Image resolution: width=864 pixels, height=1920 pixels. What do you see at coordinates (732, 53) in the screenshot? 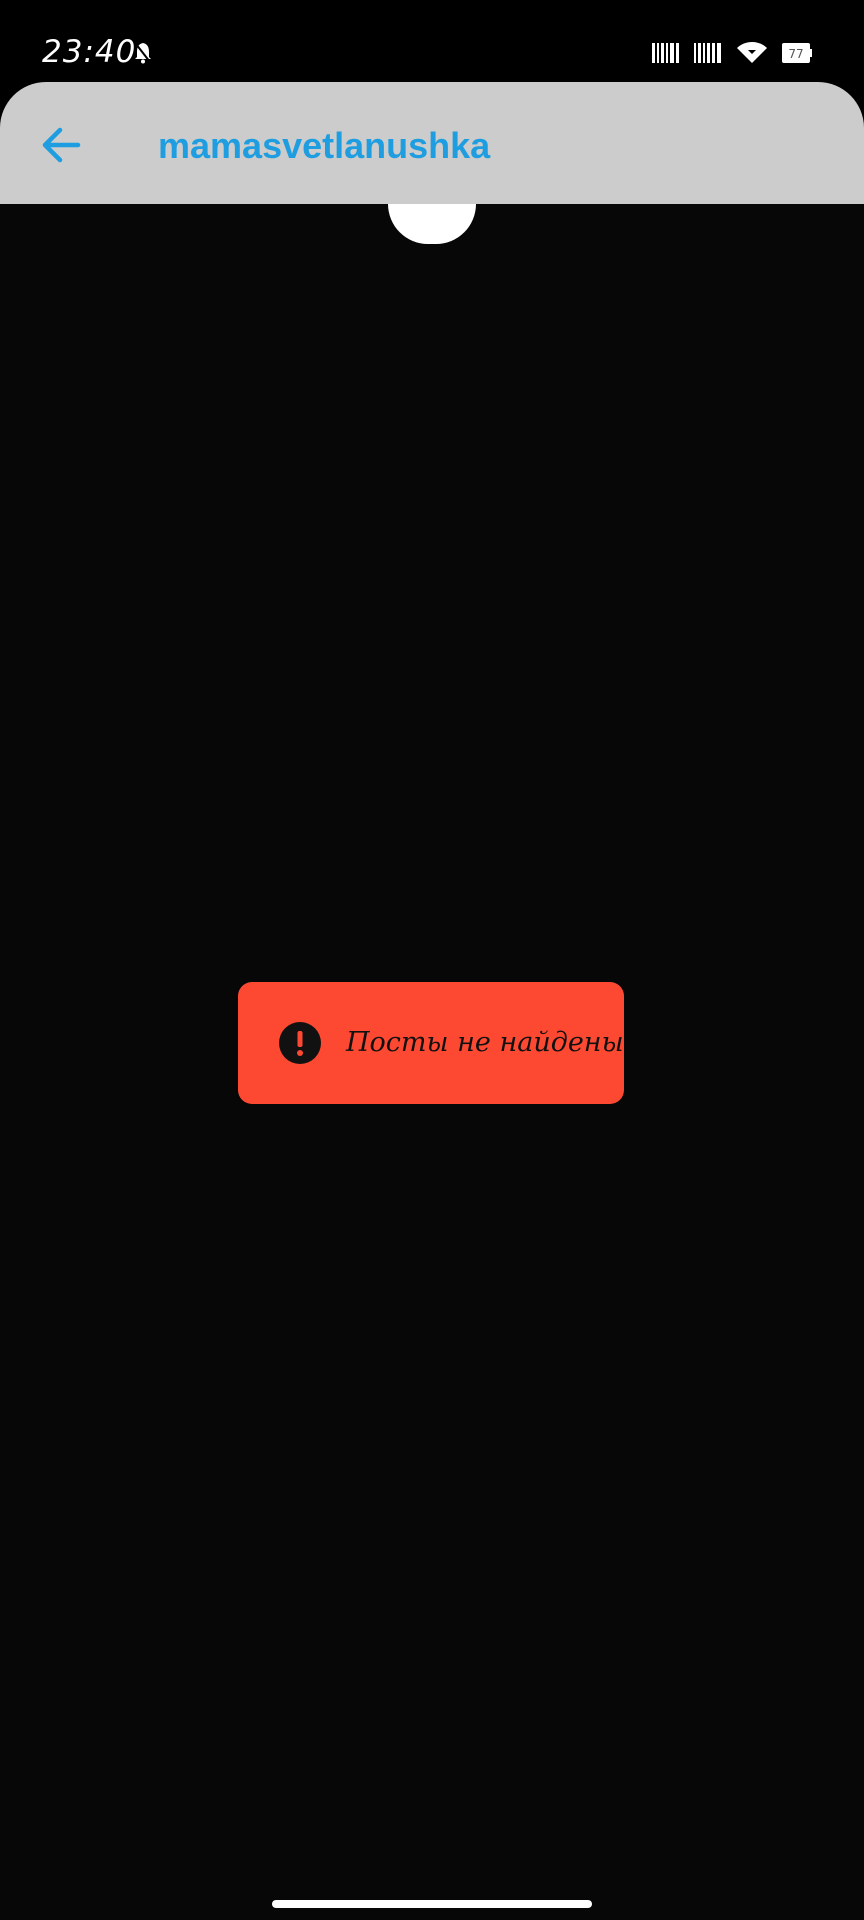
I see `status-icons: 77` at bounding box center [732, 53].